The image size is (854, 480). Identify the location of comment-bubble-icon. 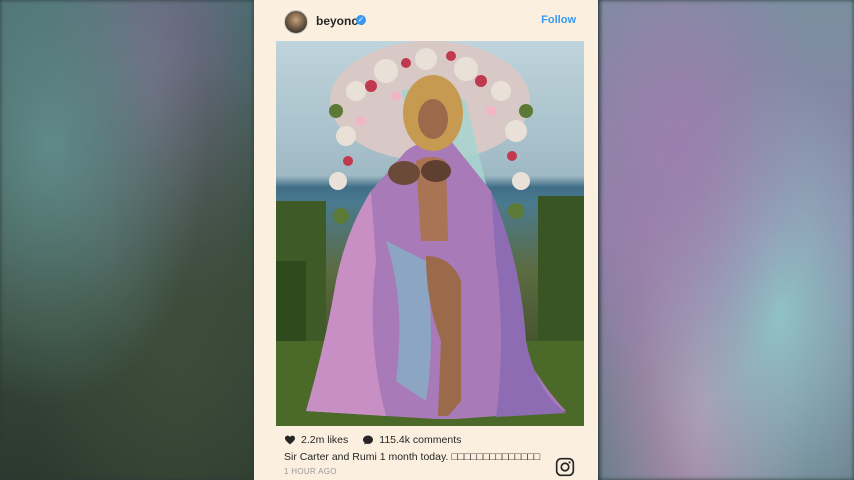
(368, 440).